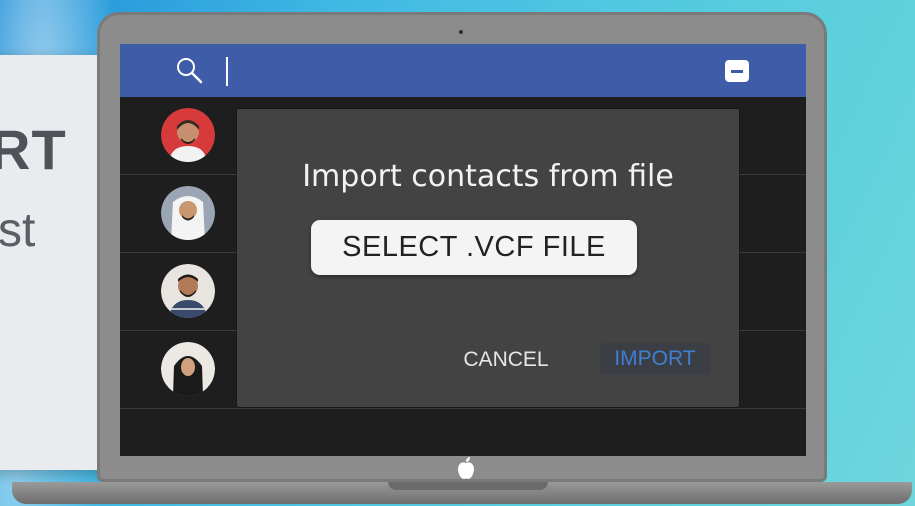  I want to click on background-card-text-1: RT, so click(33, 149).